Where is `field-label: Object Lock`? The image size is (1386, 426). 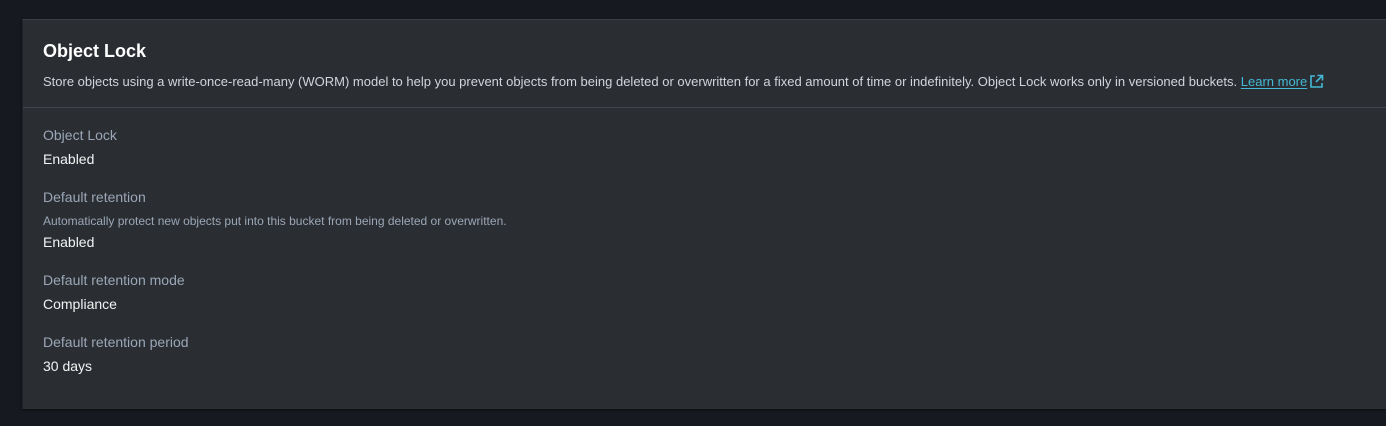
field-label: Object Lock is located at coordinates (80, 135).